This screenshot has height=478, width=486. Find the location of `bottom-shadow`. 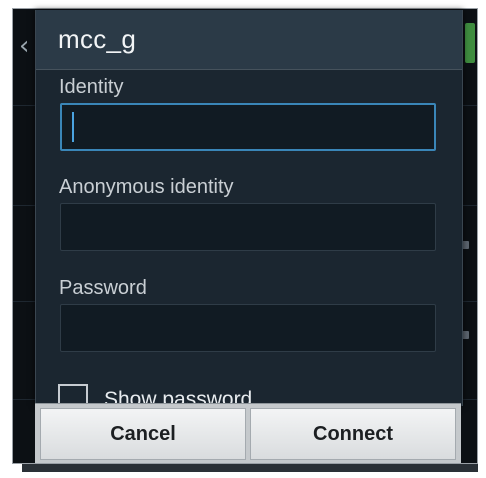

bottom-shadow is located at coordinates (250, 468).